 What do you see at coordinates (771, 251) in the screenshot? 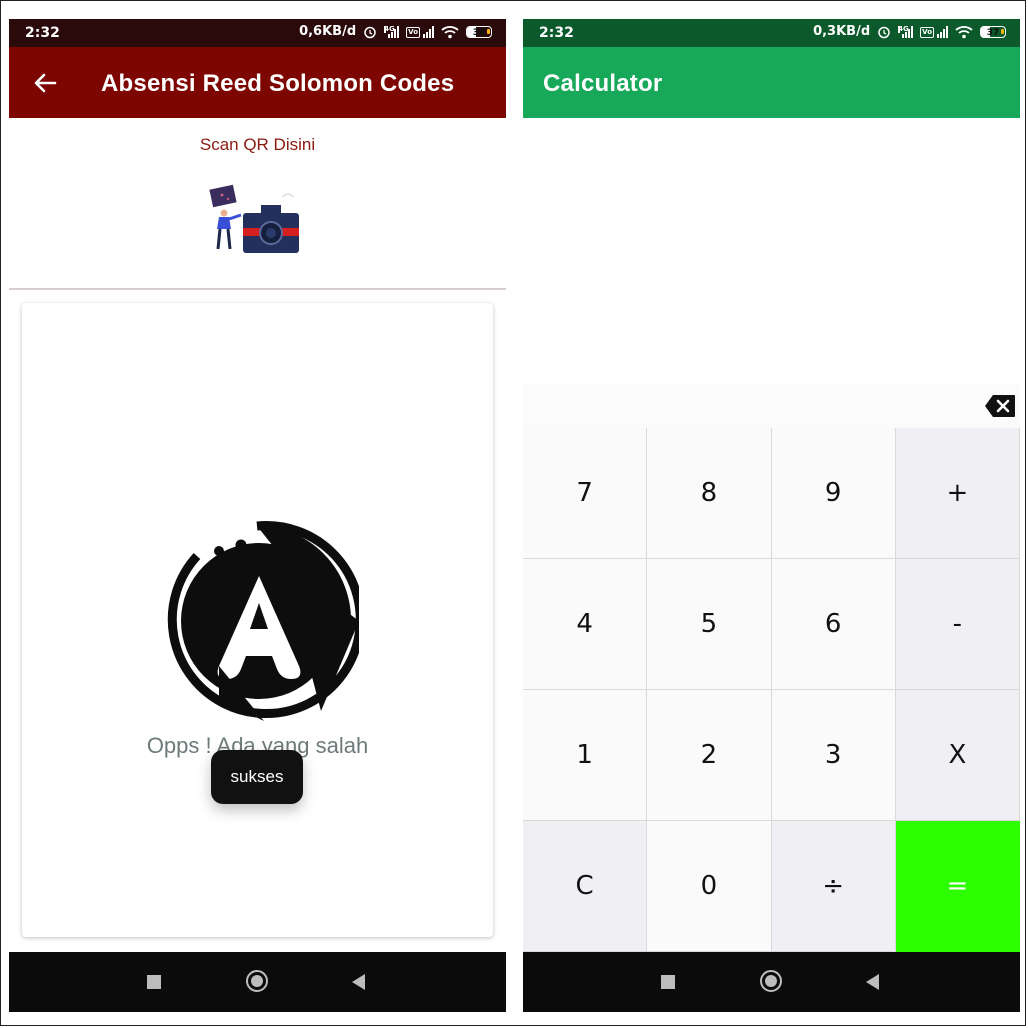
I see `calculator-display` at bounding box center [771, 251].